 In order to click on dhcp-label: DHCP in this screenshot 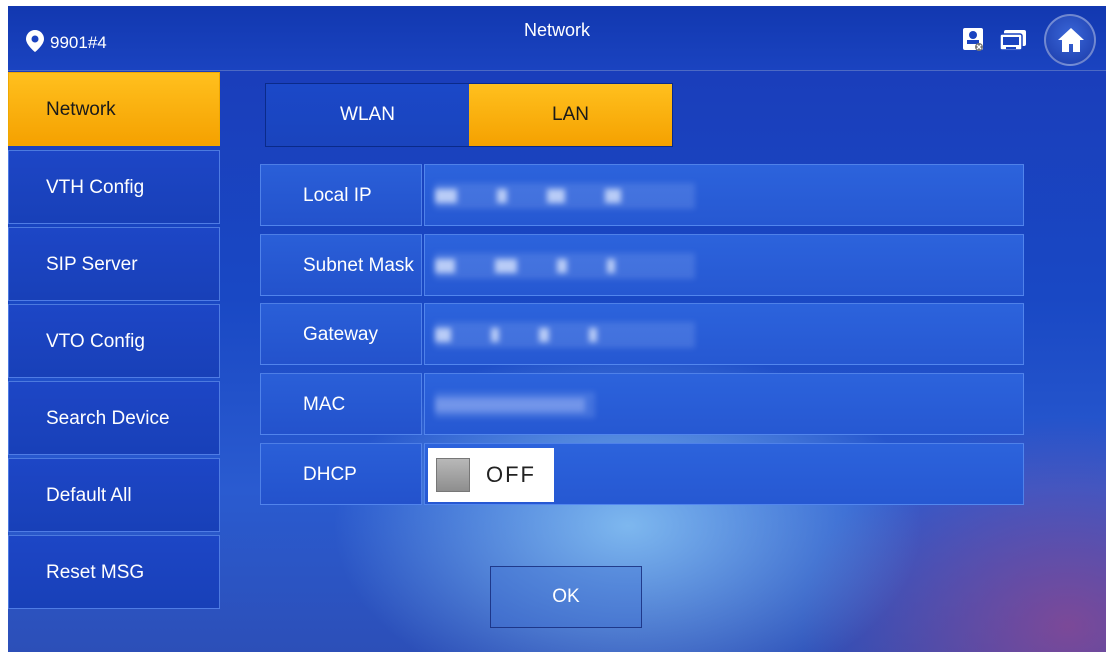, I will do `click(341, 474)`.